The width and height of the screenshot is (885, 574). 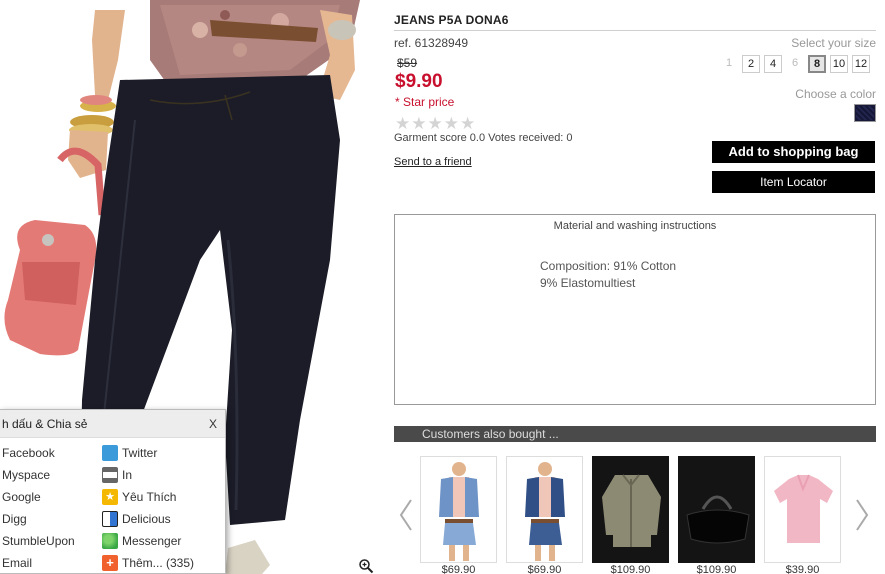 What do you see at coordinates (38, 475) in the screenshot?
I see `share-myspace-link: Myspace` at bounding box center [38, 475].